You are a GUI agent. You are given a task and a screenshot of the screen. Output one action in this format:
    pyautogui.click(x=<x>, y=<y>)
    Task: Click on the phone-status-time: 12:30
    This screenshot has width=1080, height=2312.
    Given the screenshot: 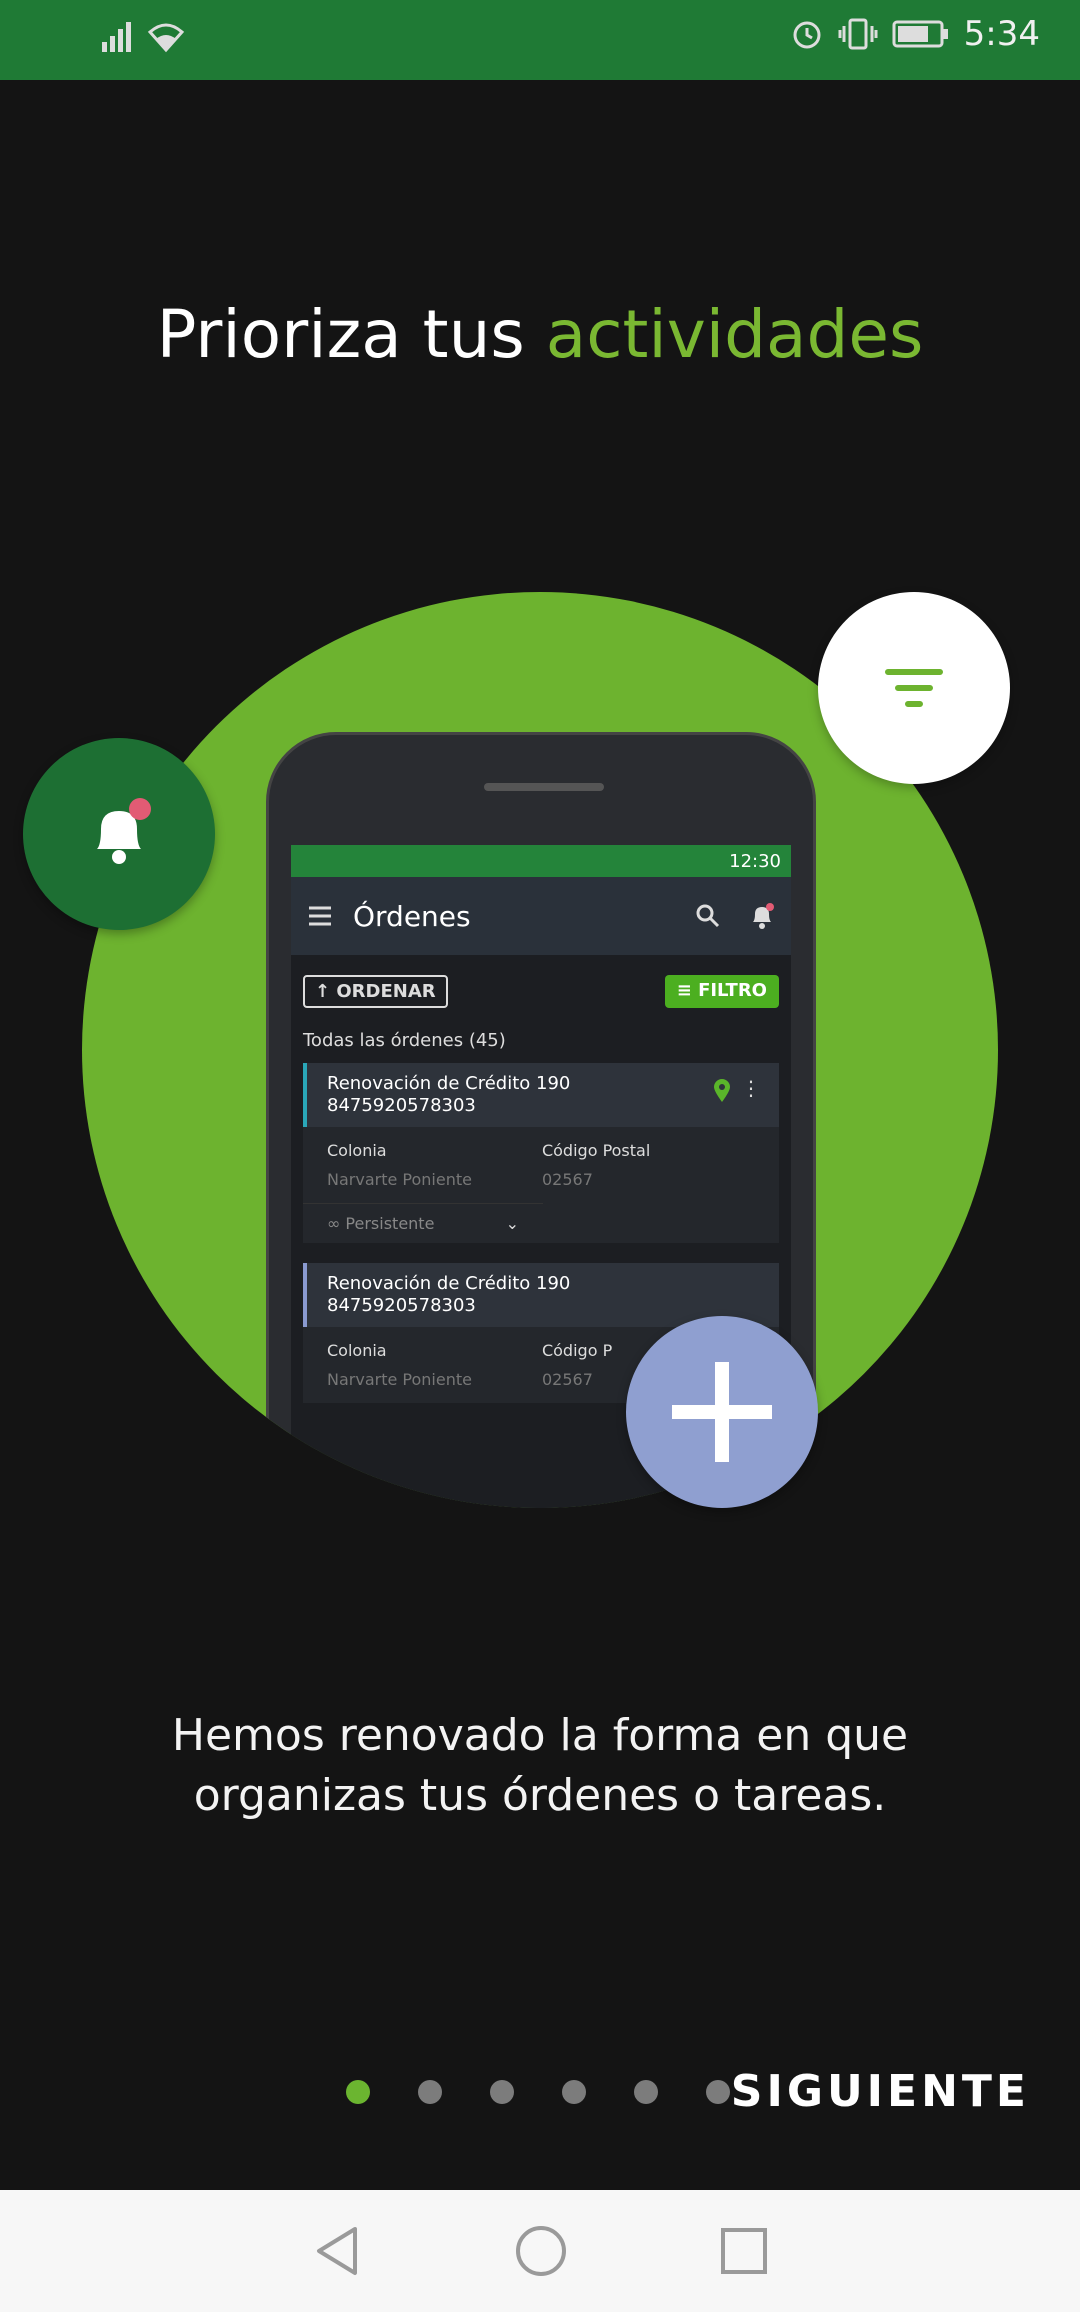 What is the action you would take?
    pyautogui.click(x=755, y=861)
    